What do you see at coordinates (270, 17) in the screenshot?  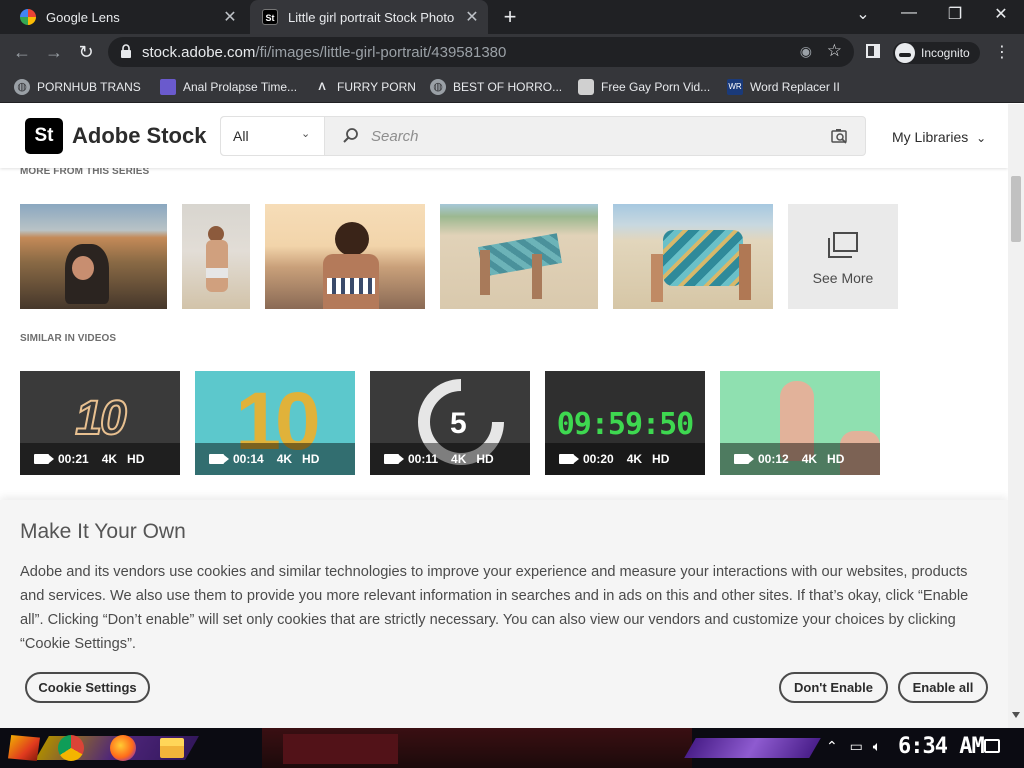 I see `adobe-stock-favicon-icon: St` at bounding box center [270, 17].